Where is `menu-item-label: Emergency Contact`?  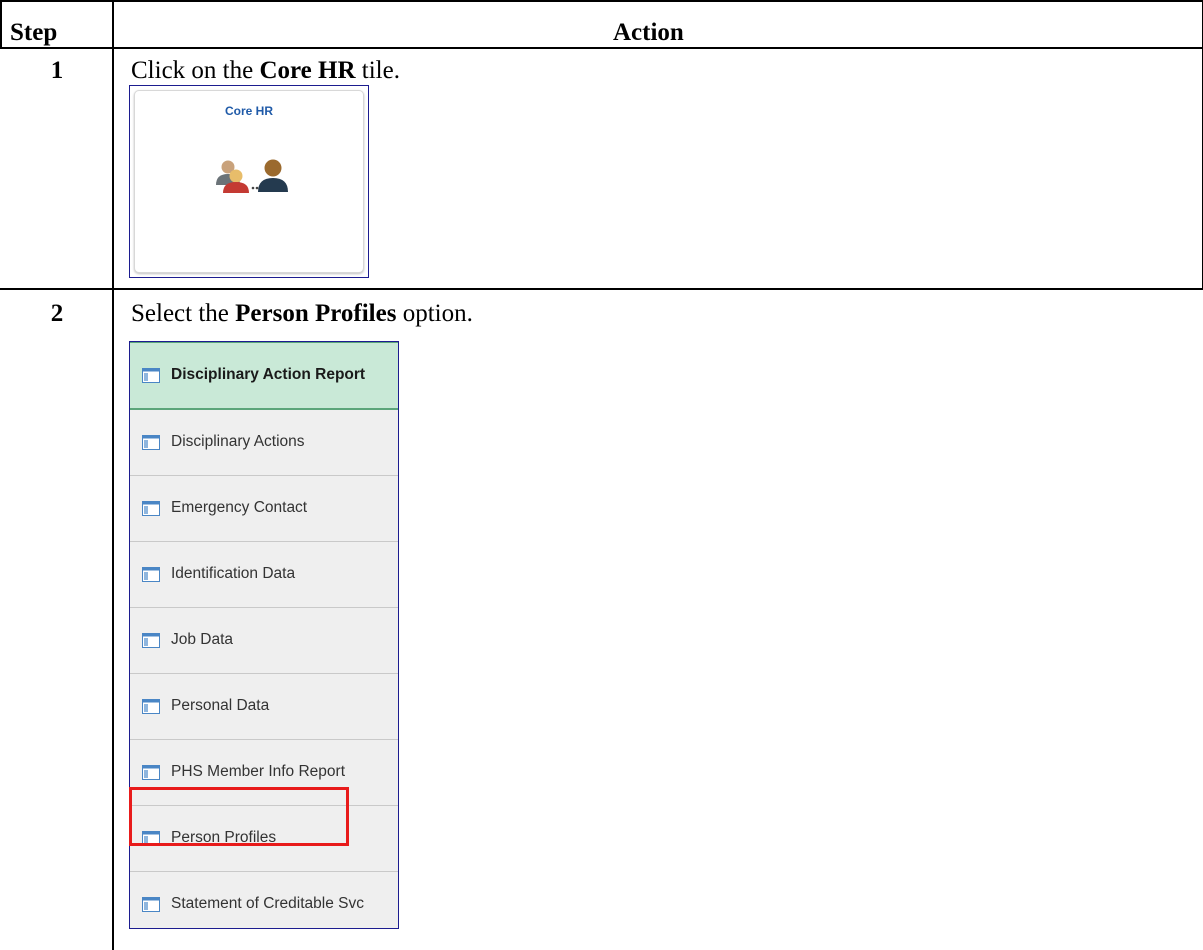 menu-item-label: Emergency Contact is located at coordinates (239, 507).